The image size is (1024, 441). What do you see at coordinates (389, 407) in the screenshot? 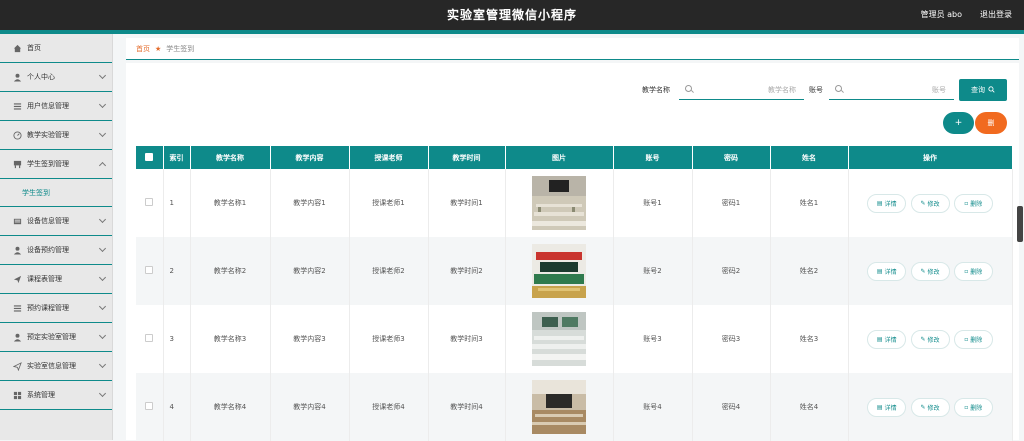
I see `cell-teacher: 授课老师4` at bounding box center [389, 407].